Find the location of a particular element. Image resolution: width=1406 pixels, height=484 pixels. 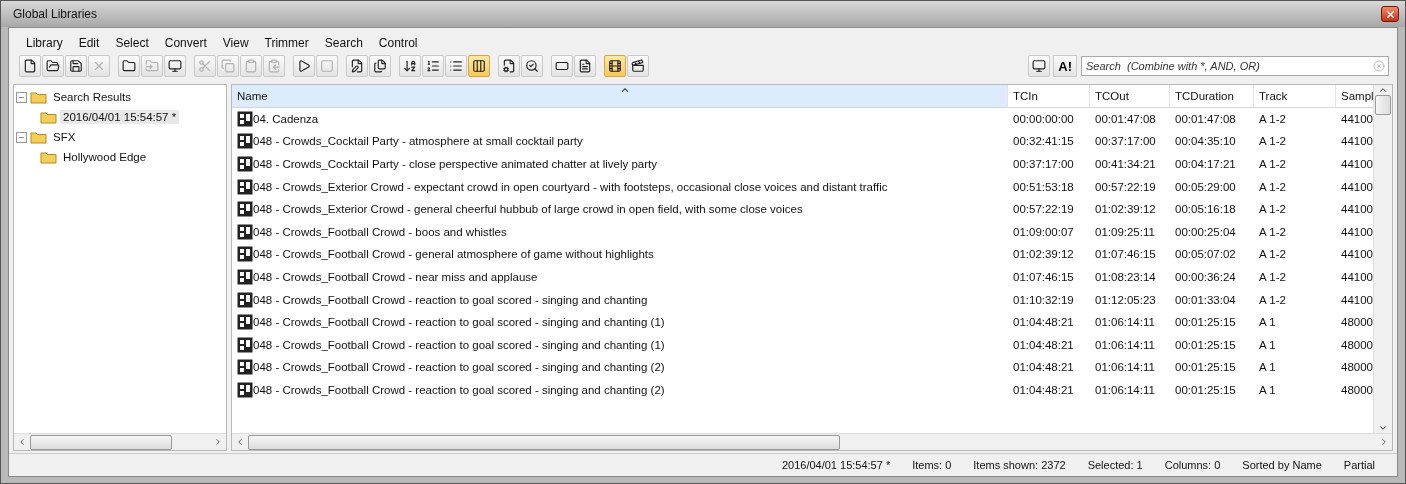

document-gear-button is located at coordinates (509, 66).